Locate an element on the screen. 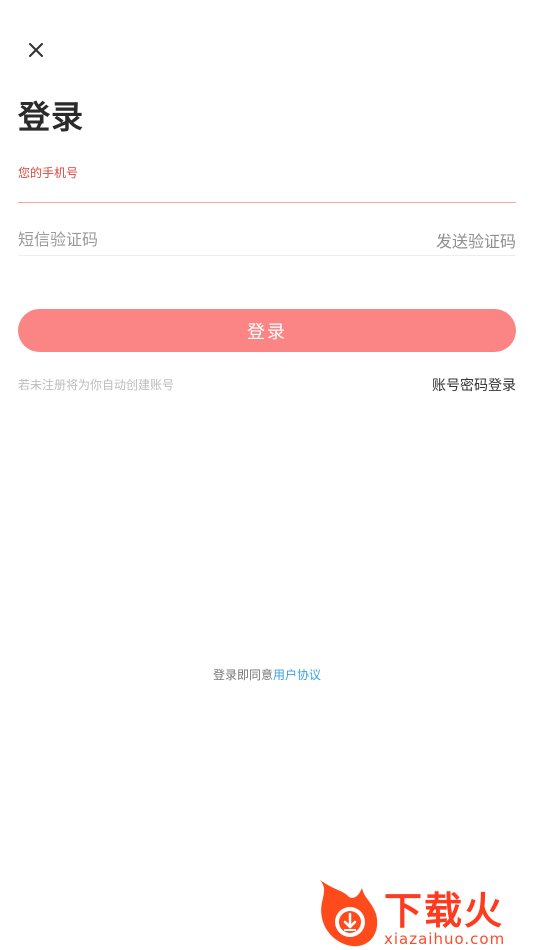  user-agreement-link: 用户协议 is located at coordinates (297, 675).